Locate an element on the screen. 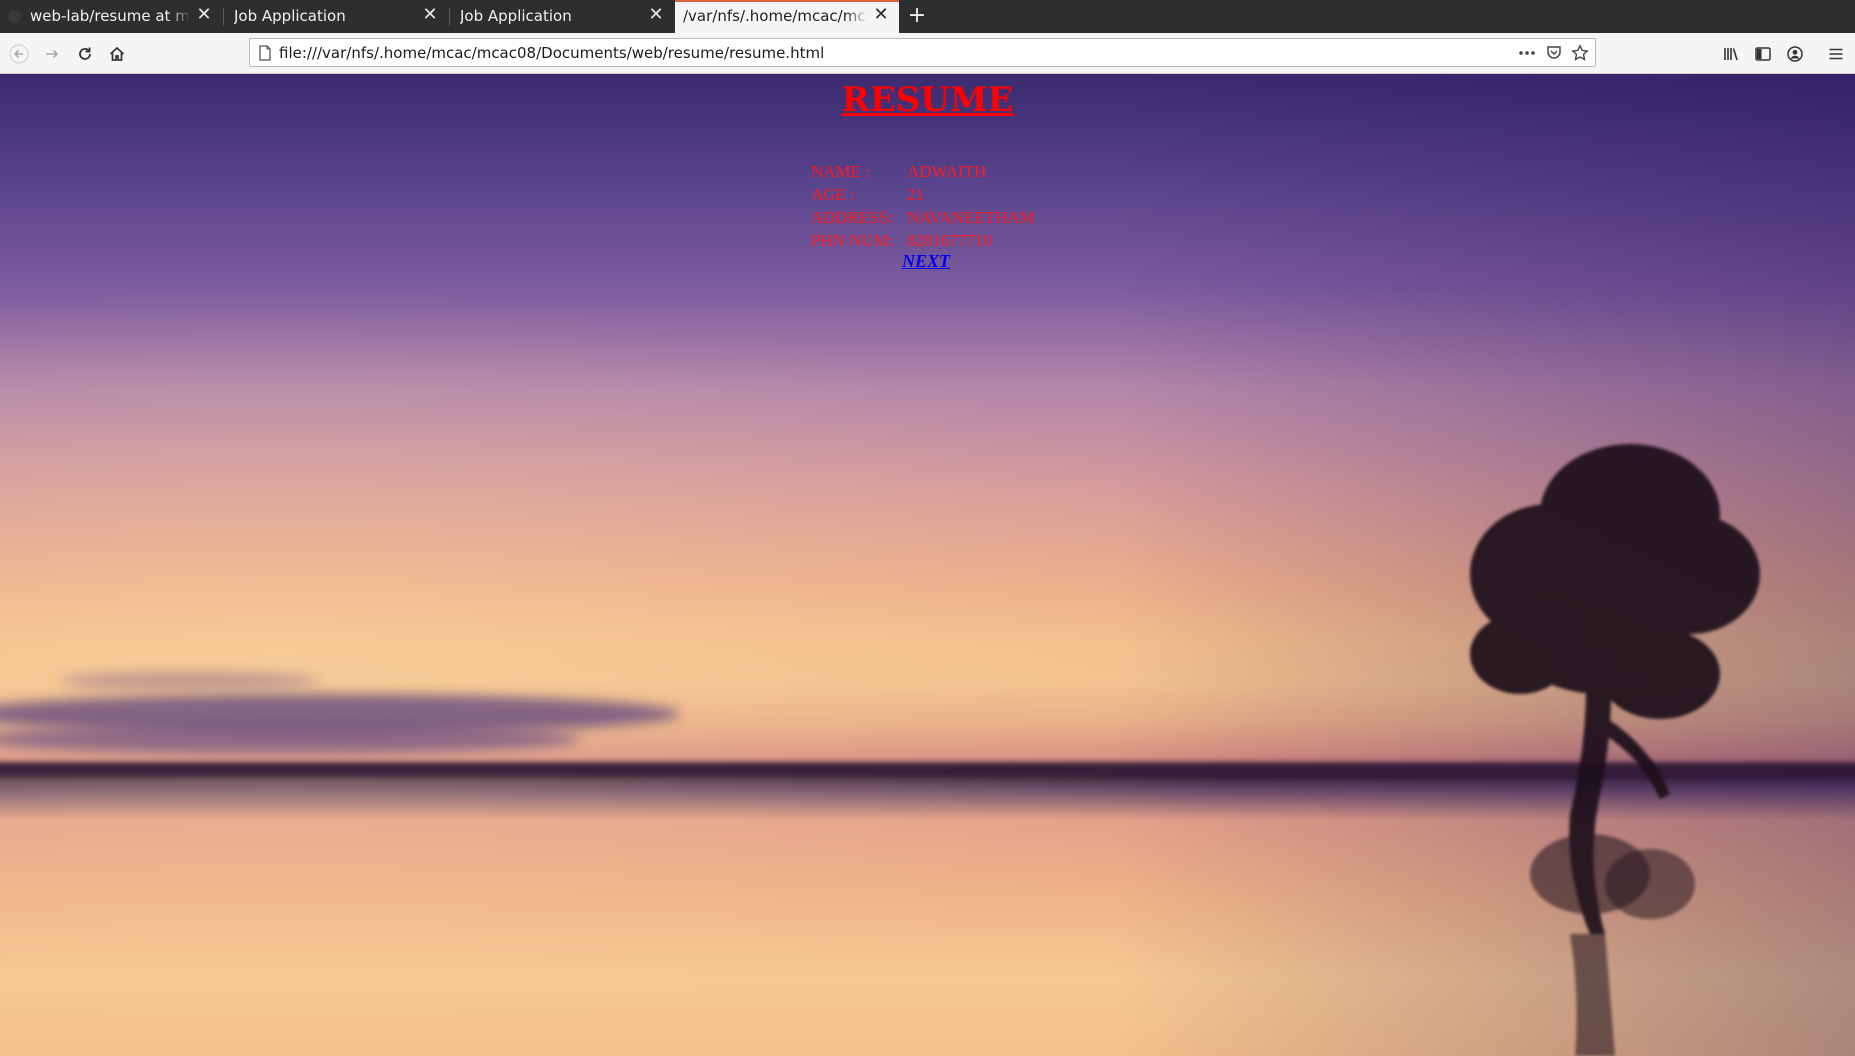 The width and height of the screenshot is (1855, 1056). forward-icon is located at coordinates (52, 54).